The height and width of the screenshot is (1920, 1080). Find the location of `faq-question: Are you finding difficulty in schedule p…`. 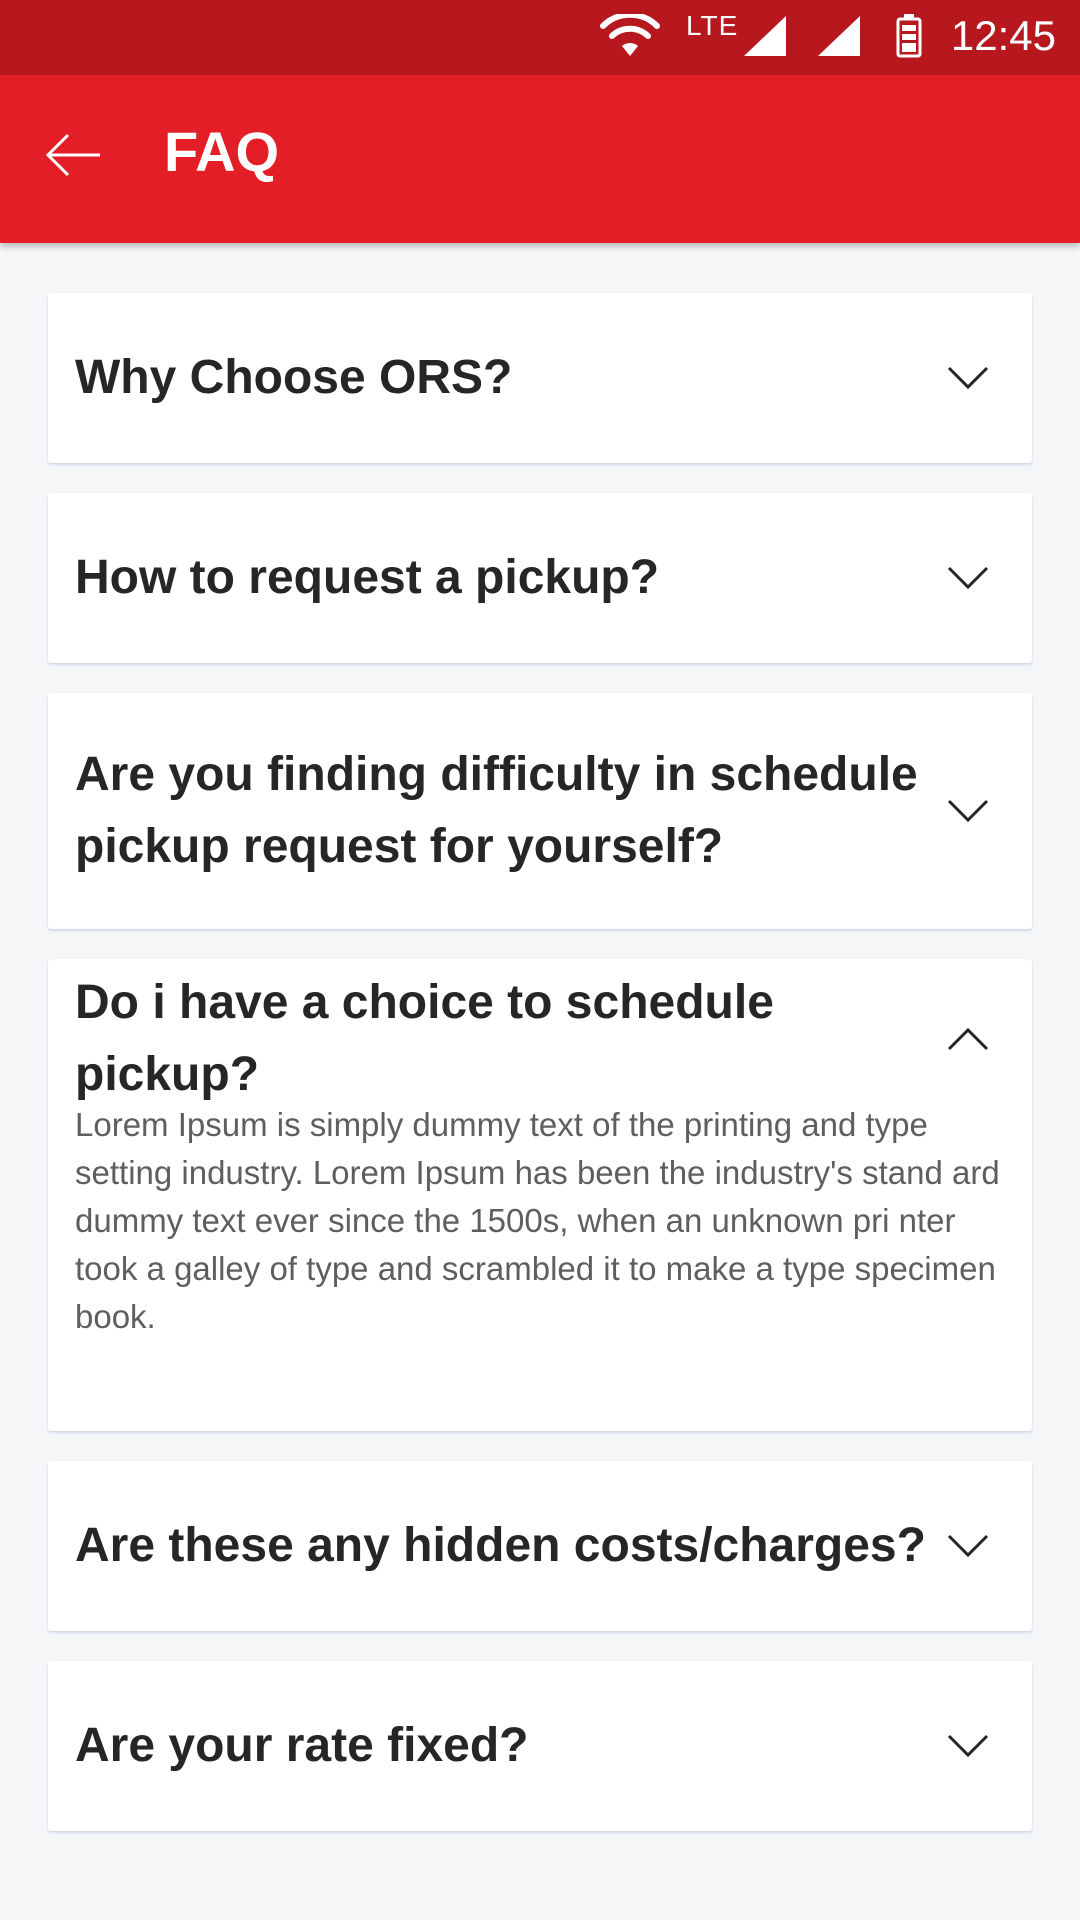

faq-question: Are you finding difficulty in schedule p… is located at coordinates (496, 810).